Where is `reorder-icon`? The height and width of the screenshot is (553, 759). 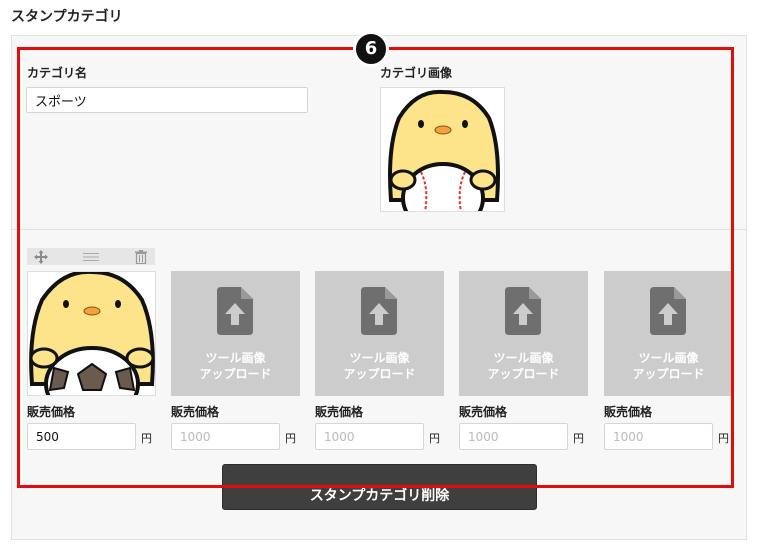
reorder-icon is located at coordinates (91, 256).